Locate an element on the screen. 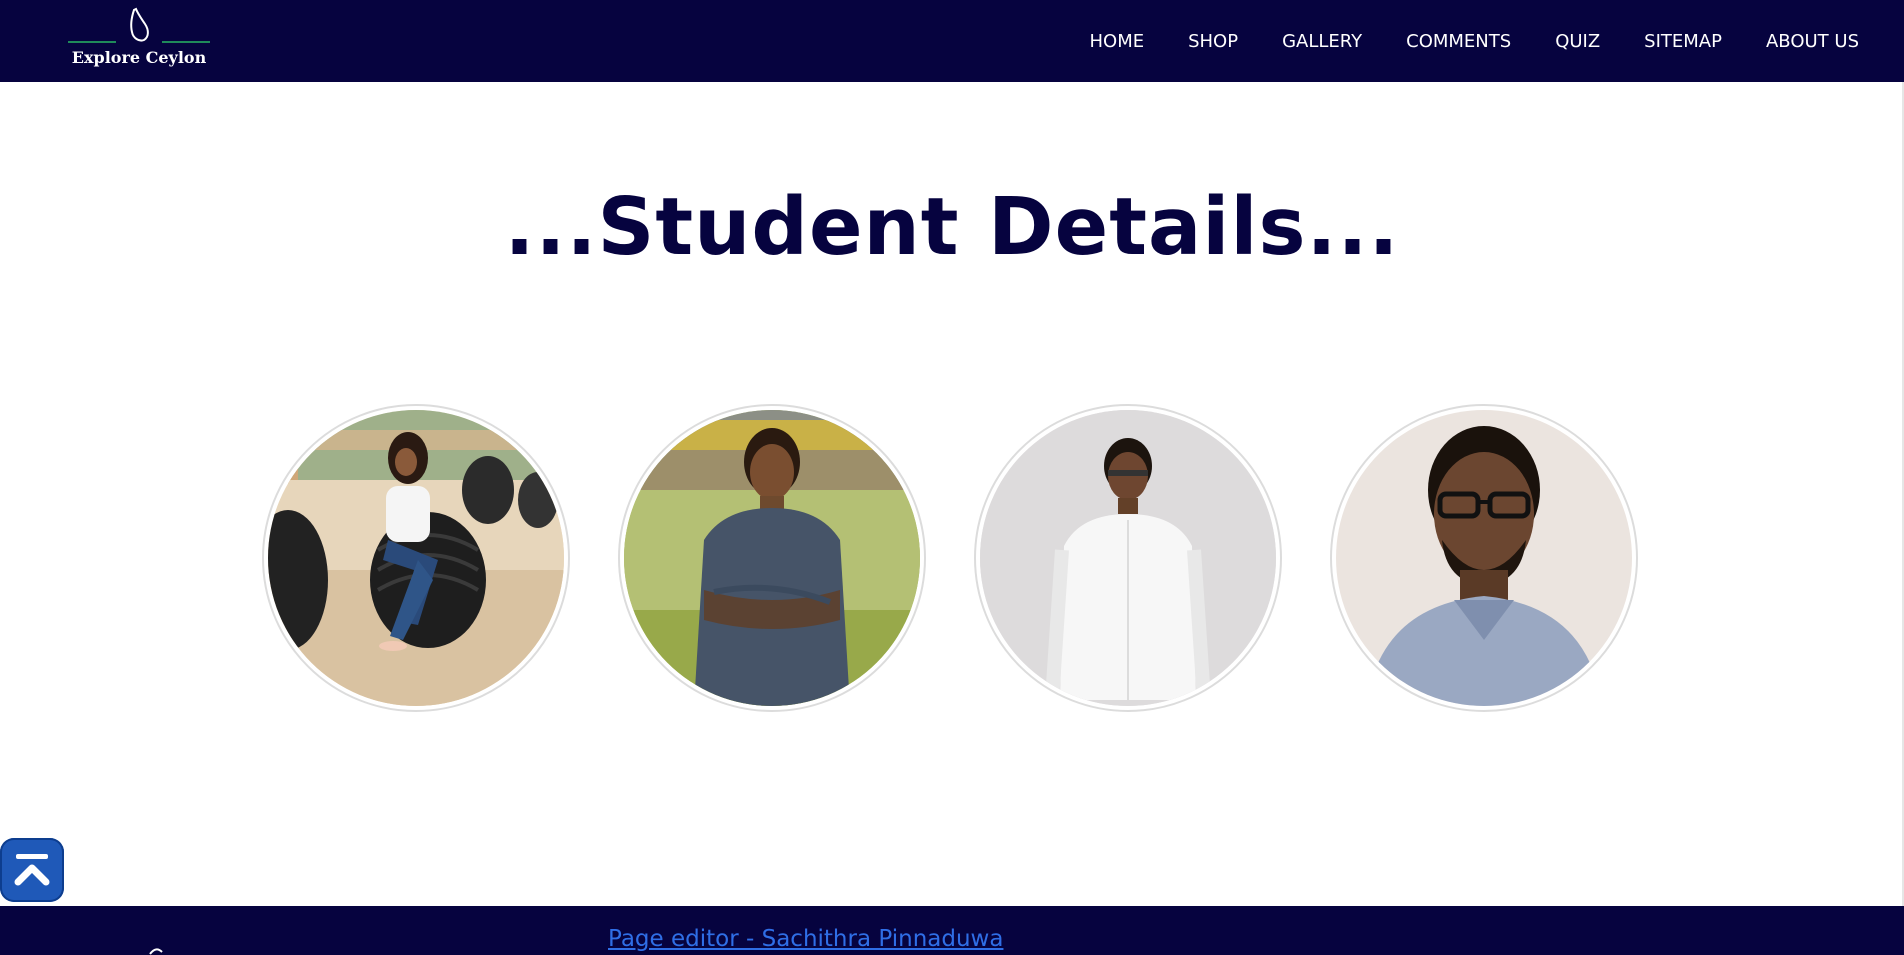 This screenshot has width=1904, height=955. double-chevron-up-icon is located at coordinates (32, 870).